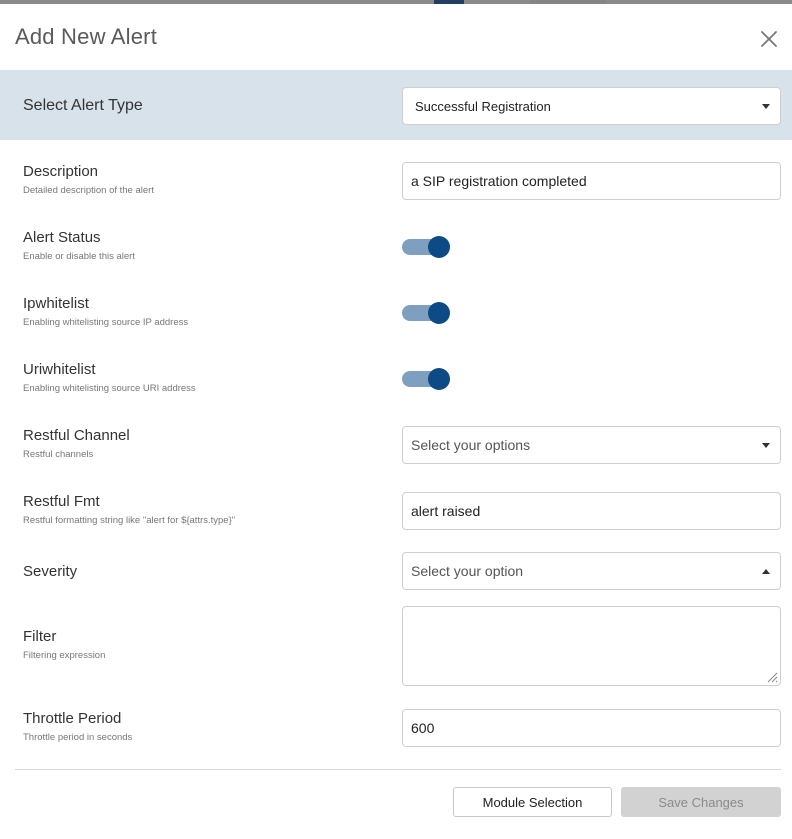 The height and width of the screenshot is (839, 792). I want to click on restful-channel-select: Select your options, so click(591, 445).